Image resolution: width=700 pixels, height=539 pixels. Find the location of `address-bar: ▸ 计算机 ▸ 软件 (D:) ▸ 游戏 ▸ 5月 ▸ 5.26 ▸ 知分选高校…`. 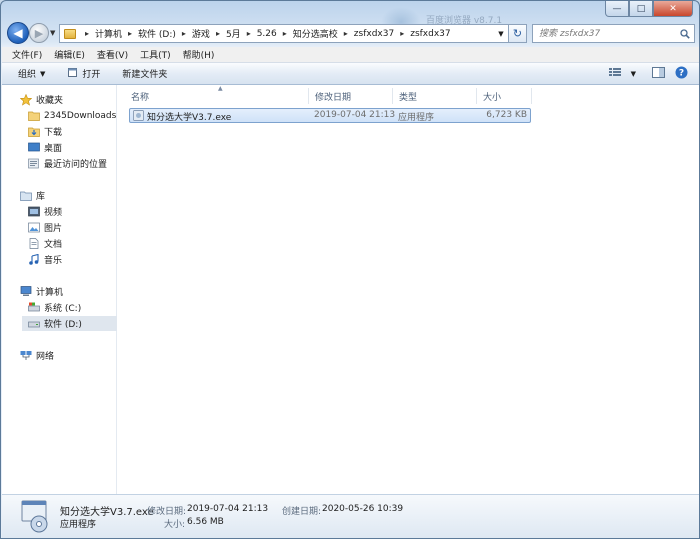

address-bar: ▸ 计算机 ▸ 软件 (D:) ▸ 游戏 ▸ 5月 ▸ 5.26 ▸ 知分选高校… is located at coordinates (284, 33).